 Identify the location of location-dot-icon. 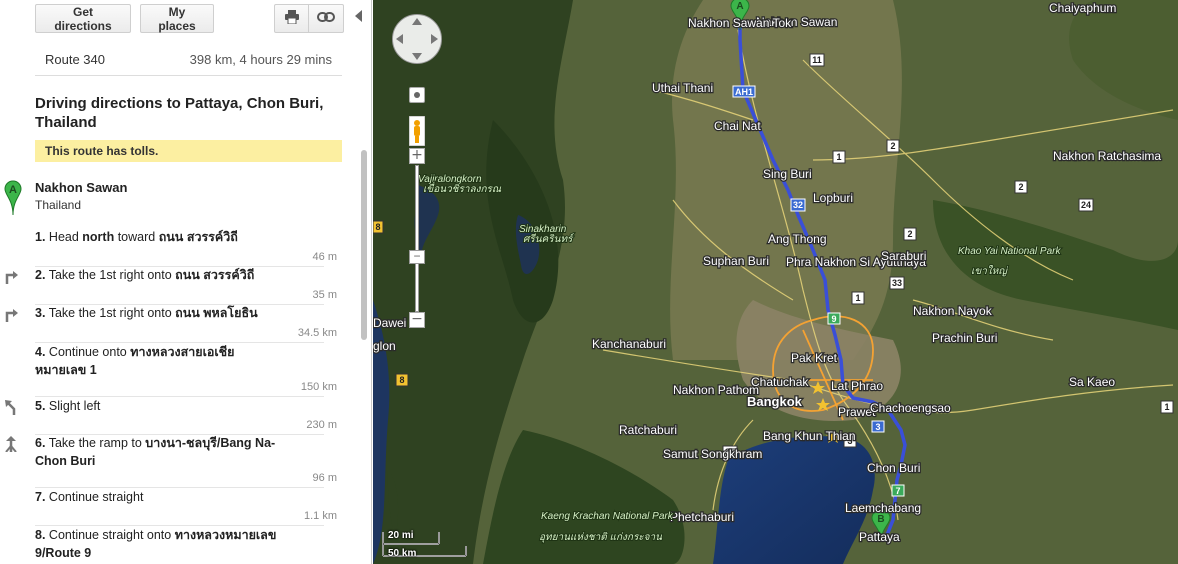
(417, 95).